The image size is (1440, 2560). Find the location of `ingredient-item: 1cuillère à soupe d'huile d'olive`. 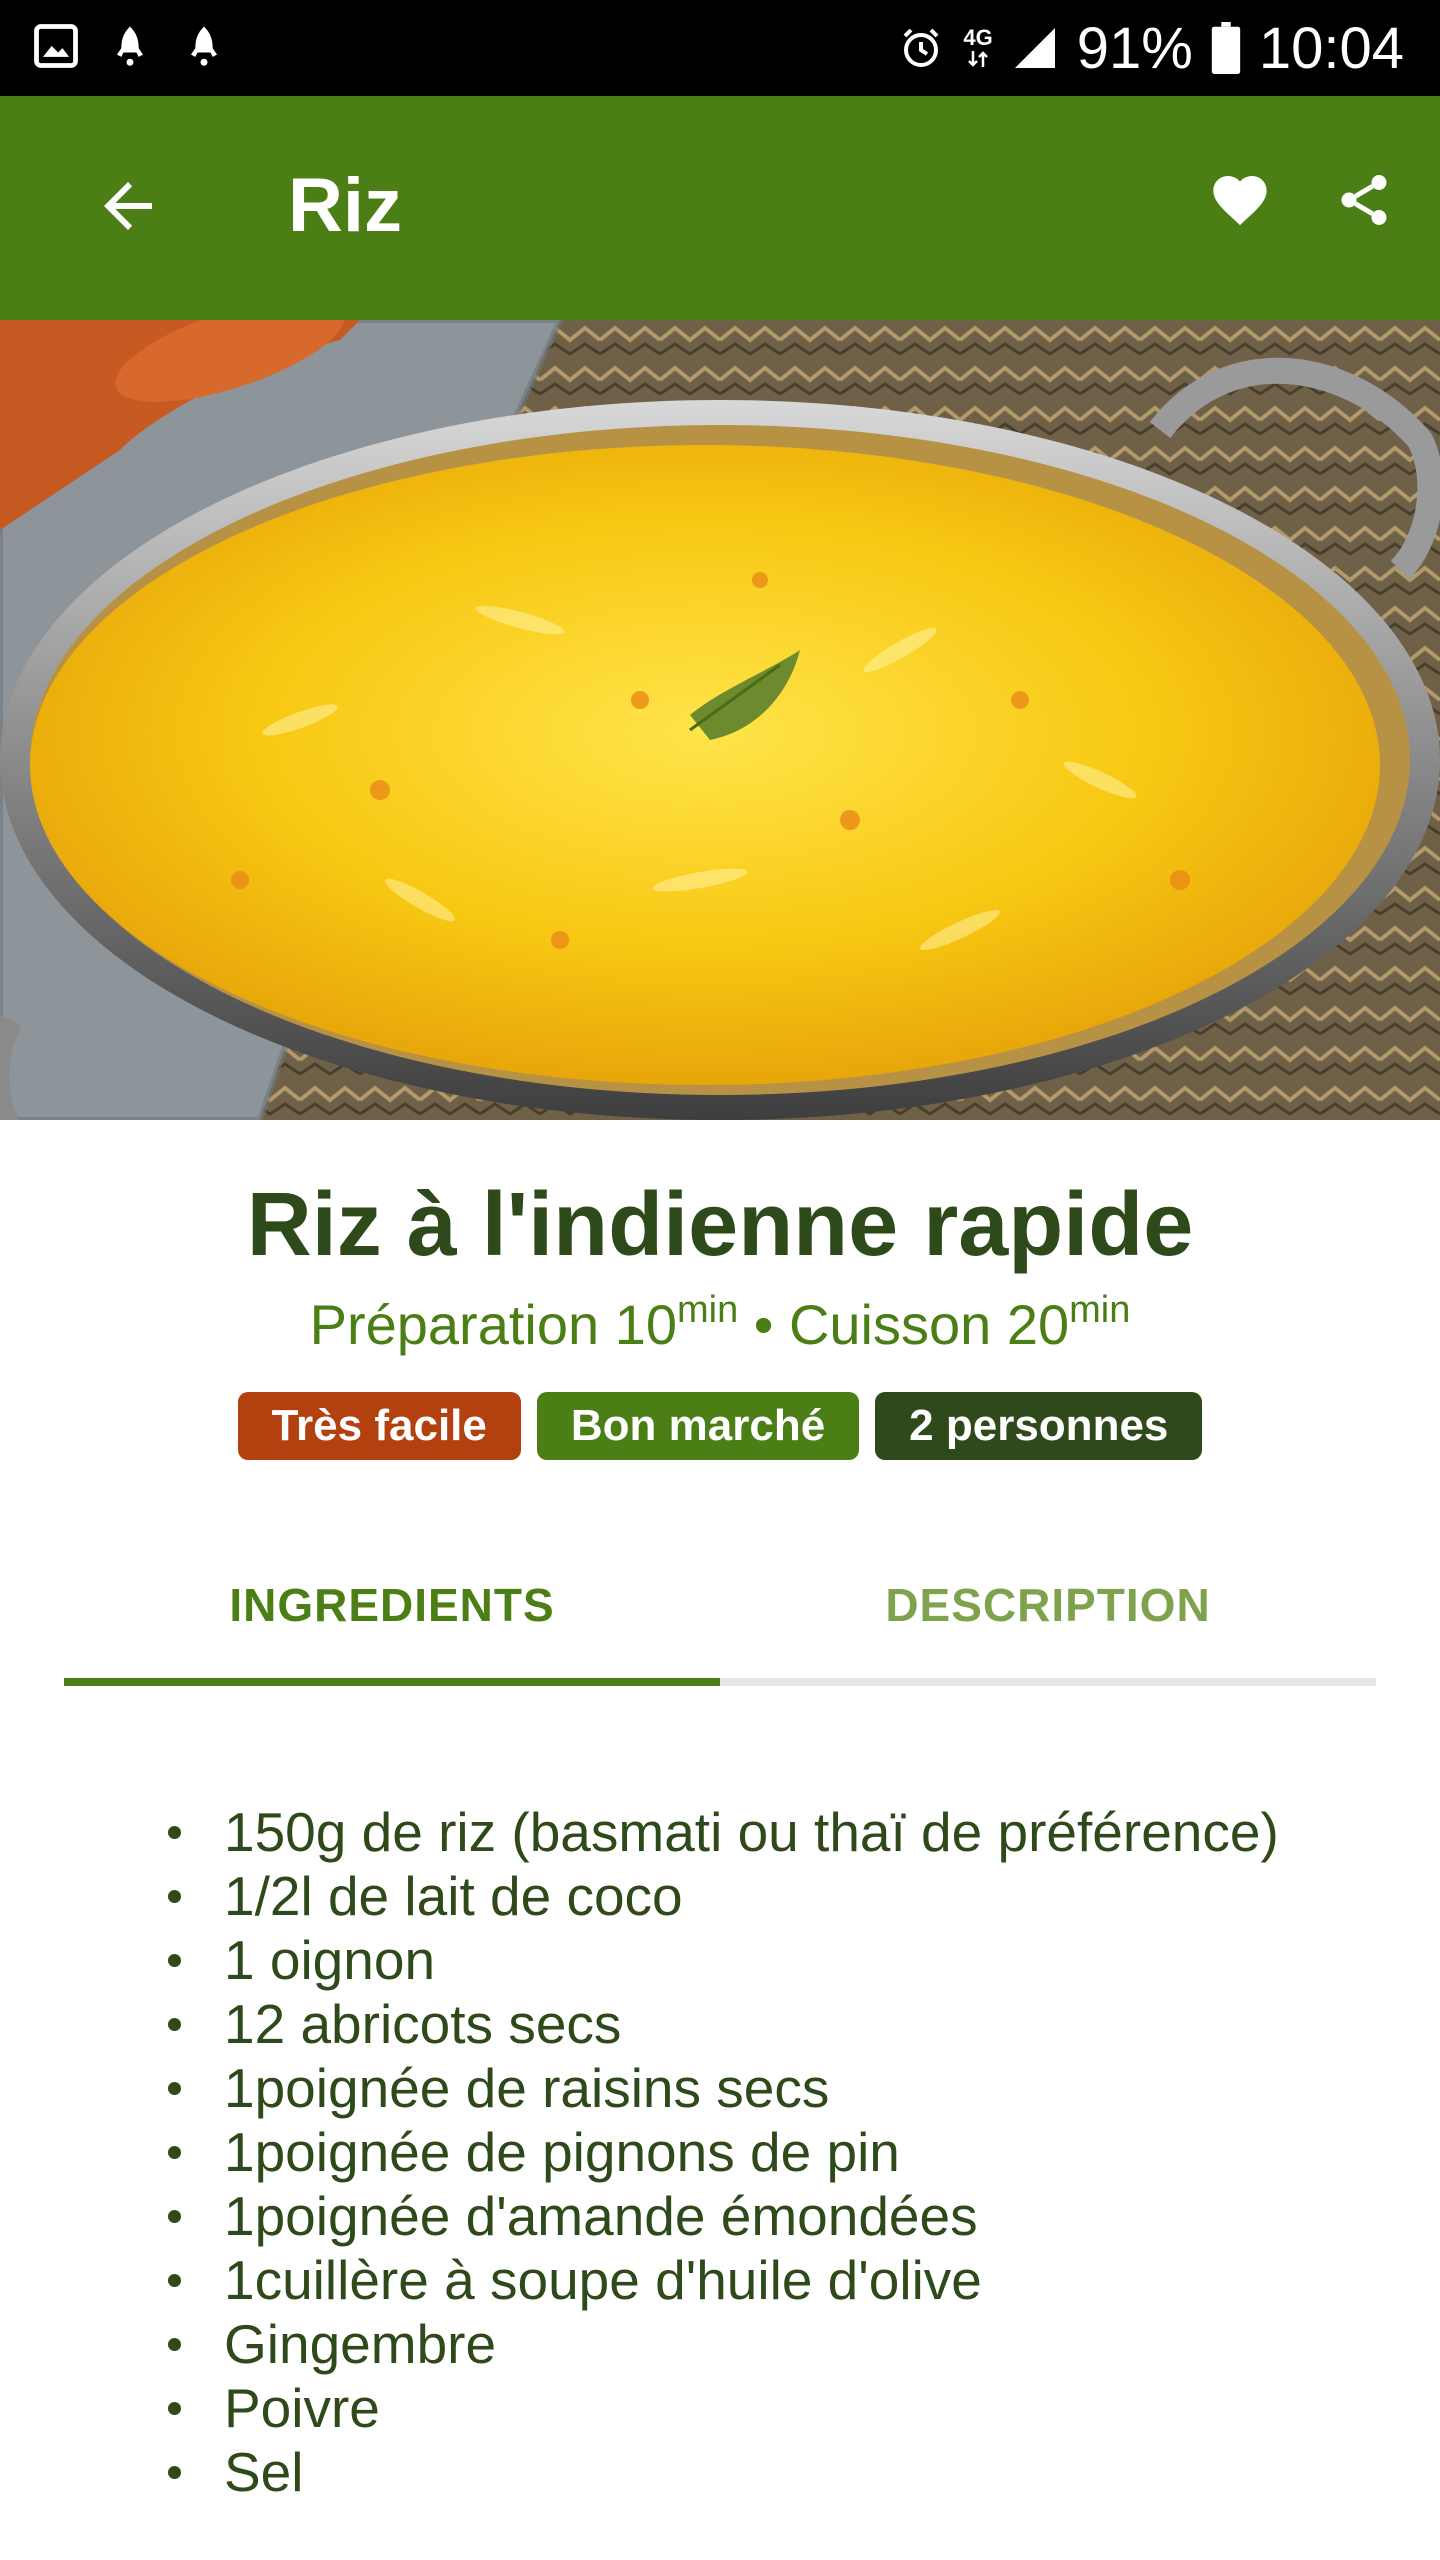

ingredient-item: 1cuillère à soupe d'huile d'olive is located at coordinates (804, 2280).